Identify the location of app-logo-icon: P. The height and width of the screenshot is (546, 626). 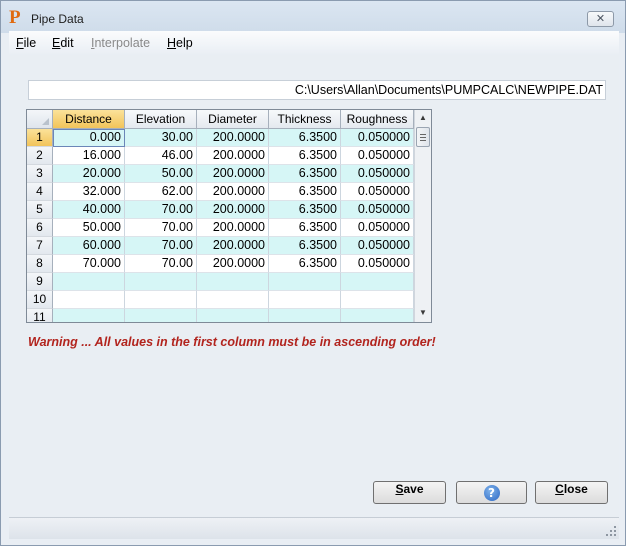
(15, 17).